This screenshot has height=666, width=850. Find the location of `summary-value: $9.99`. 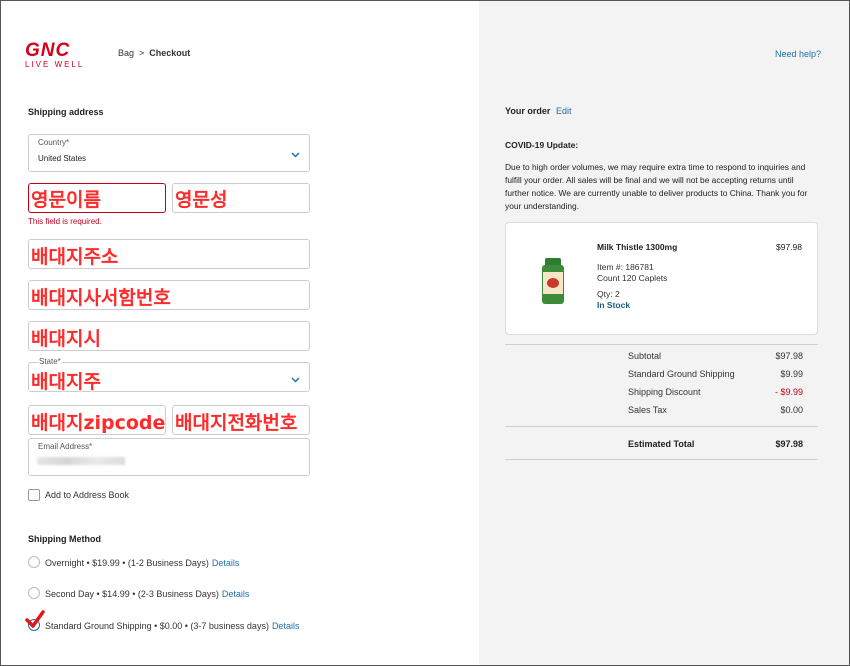

summary-value: $9.99 is located at coordinates (791, 374).